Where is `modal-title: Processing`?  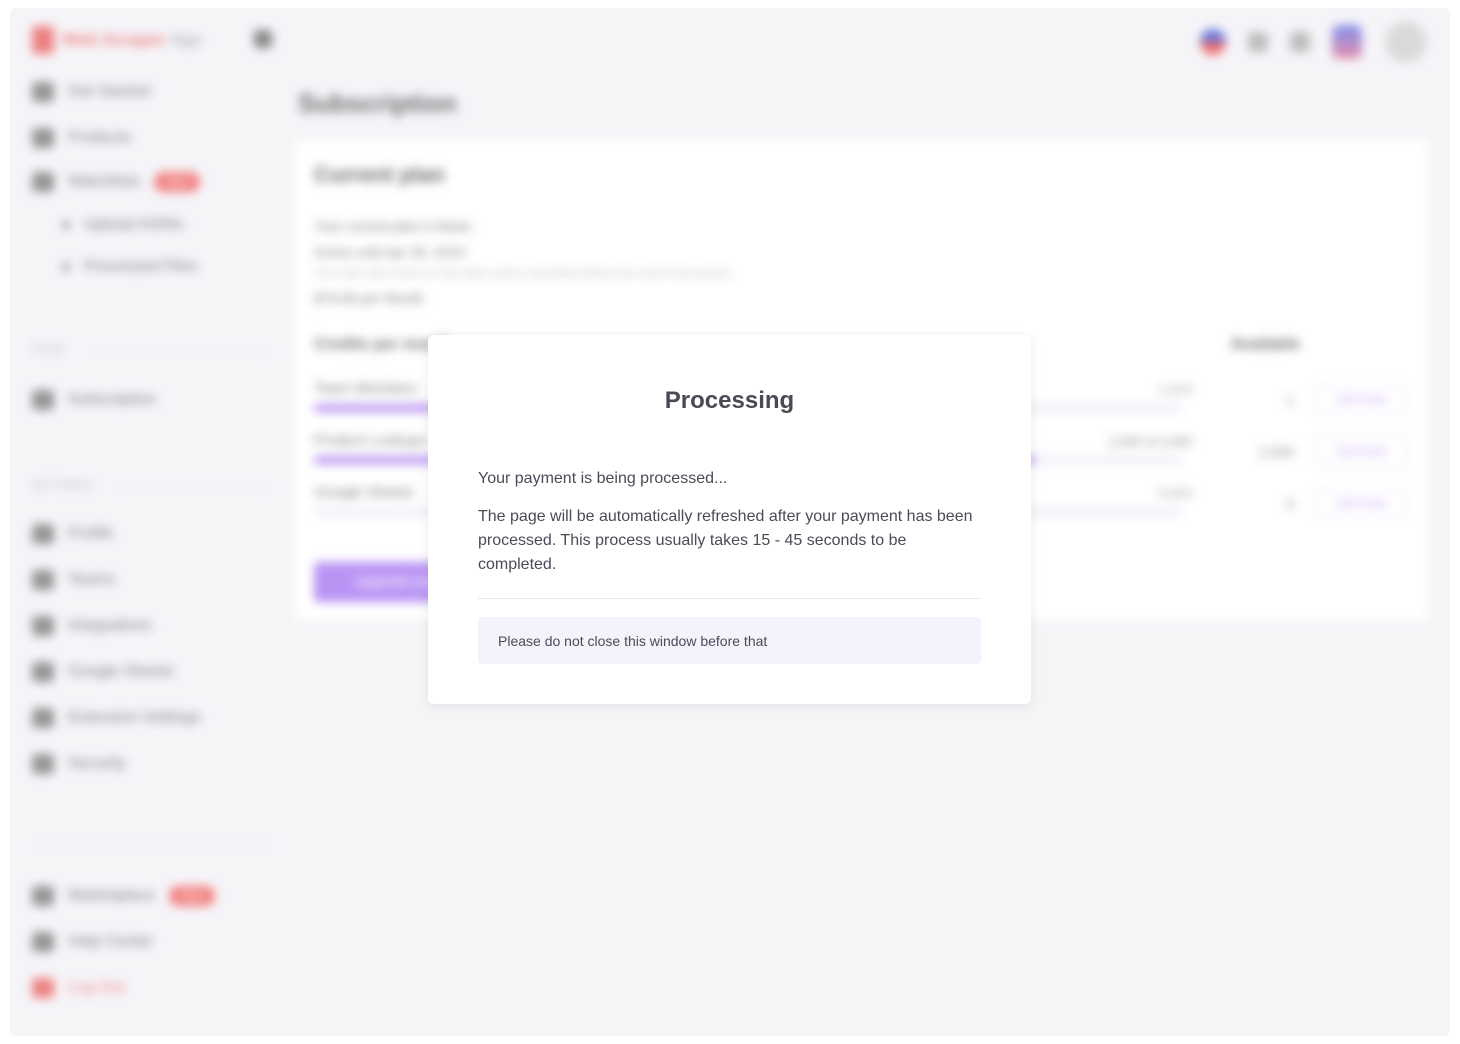
modal-title: Processing is located at coordinates (729, 400).